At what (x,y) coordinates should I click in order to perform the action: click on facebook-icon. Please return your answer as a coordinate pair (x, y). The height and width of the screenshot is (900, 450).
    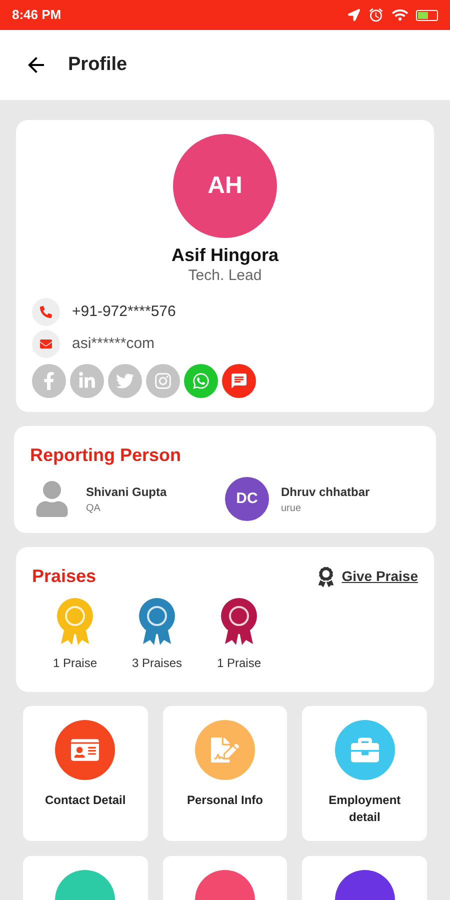
    Looking at the image, I should click on (49, 381).